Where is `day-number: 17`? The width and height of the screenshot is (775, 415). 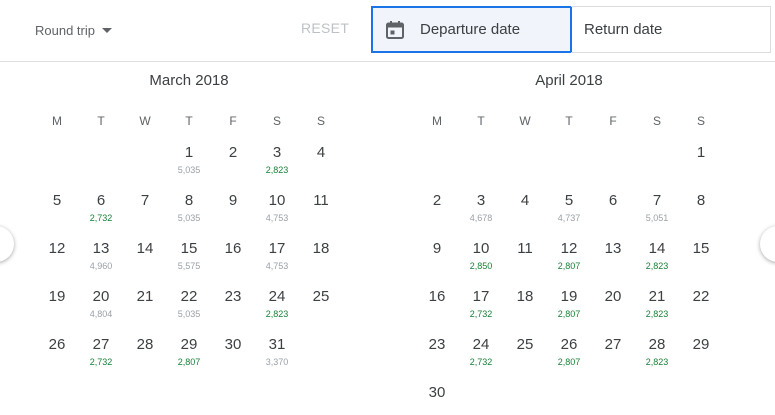
day-number: 17 is located at coordinates (481, 296).